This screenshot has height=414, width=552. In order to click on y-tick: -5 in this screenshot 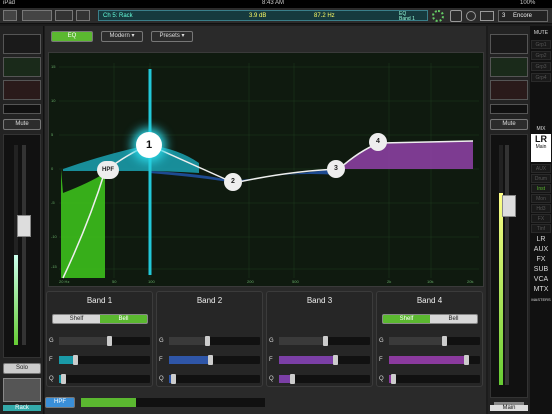, I will do `click(53, 202)`.